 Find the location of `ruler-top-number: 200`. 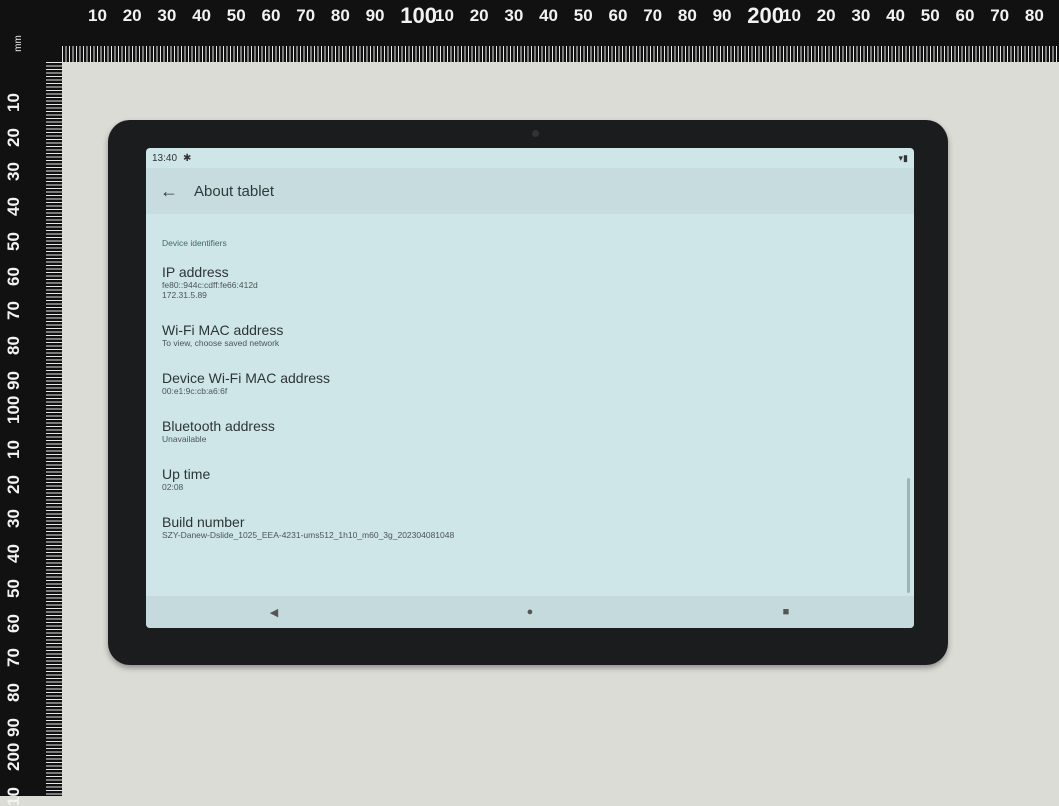

ruler-top-number: 200 is located at coordinates (766, 15).